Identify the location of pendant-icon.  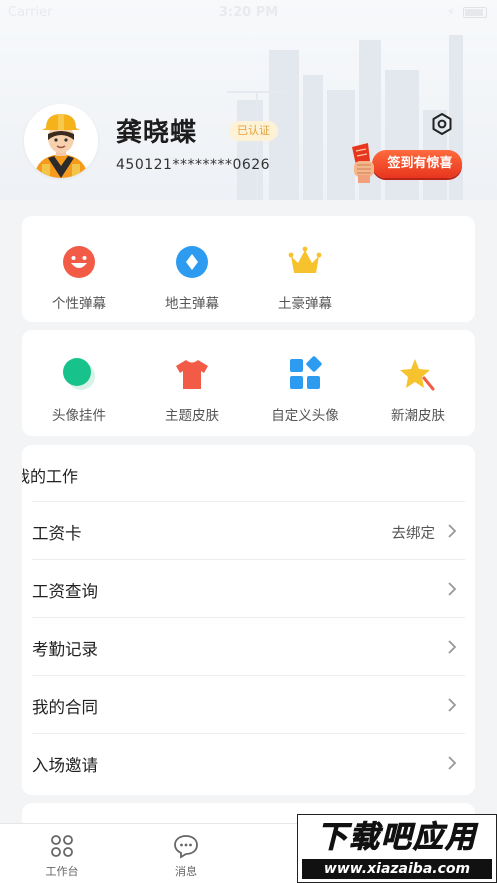
(79, 374).